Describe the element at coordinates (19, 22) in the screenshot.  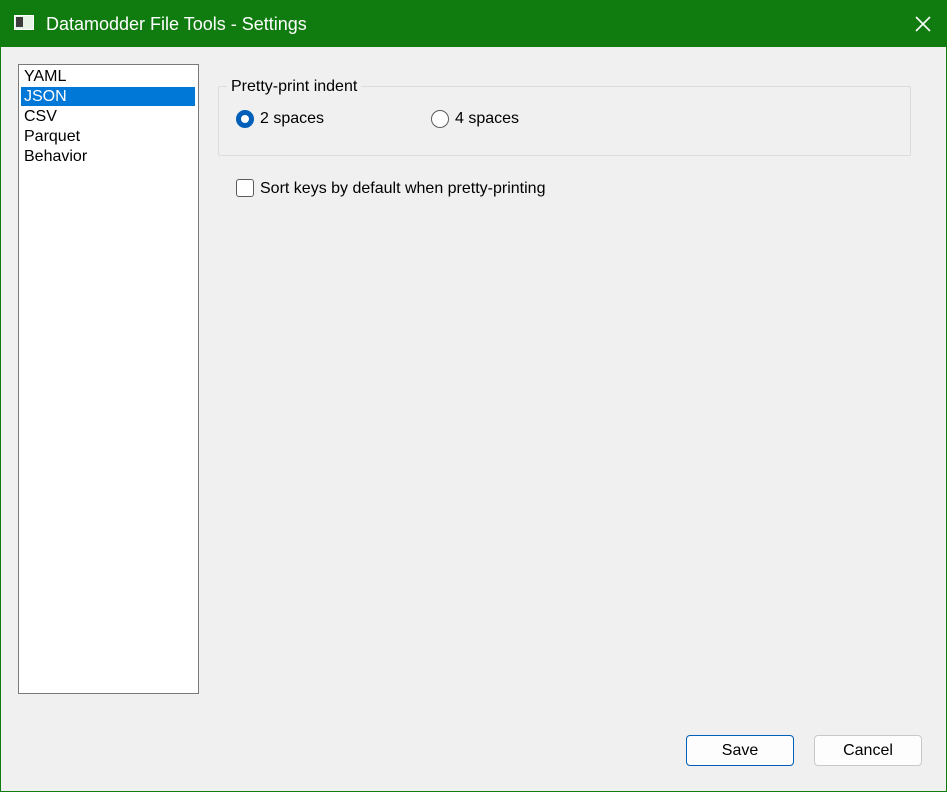
I see `app-icon-pane` at that location.